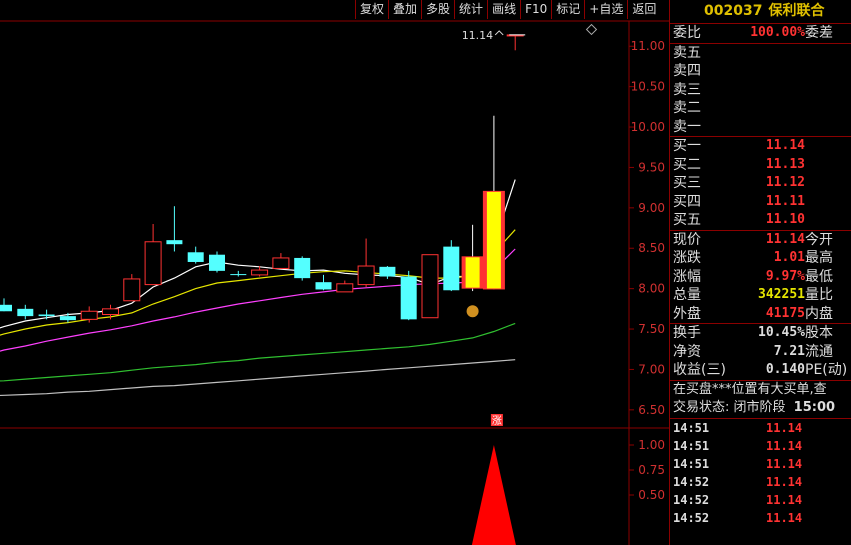  What do you see at coordinates (729, 407) in the screenshot?
I see `trade-status-label: 交易状态: 闭市阶段` at bounding box center [729, 407].